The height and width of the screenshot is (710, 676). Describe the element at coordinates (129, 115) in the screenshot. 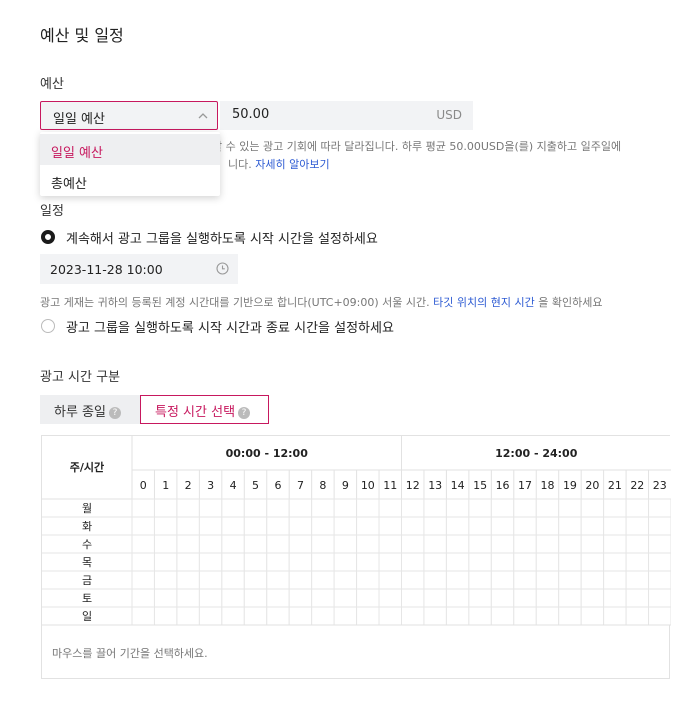

I see `budget-type-select: 일일 예산` at that location.